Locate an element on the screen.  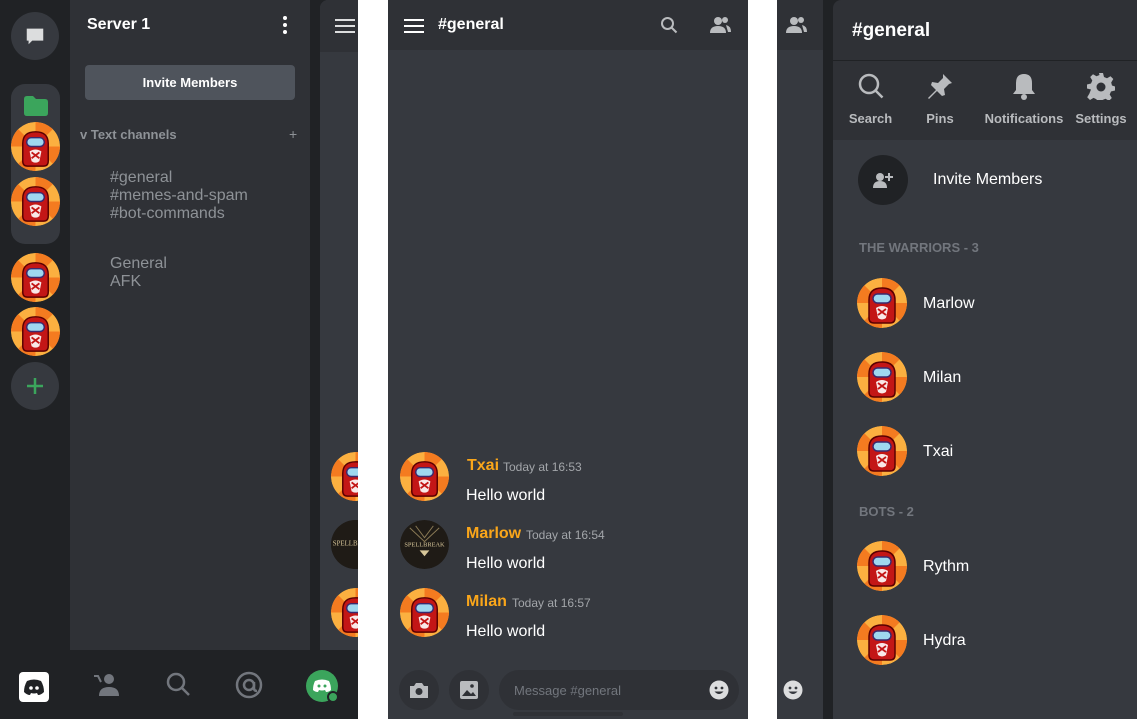
chat-bubble-icon is located at coordinates (35, 36).